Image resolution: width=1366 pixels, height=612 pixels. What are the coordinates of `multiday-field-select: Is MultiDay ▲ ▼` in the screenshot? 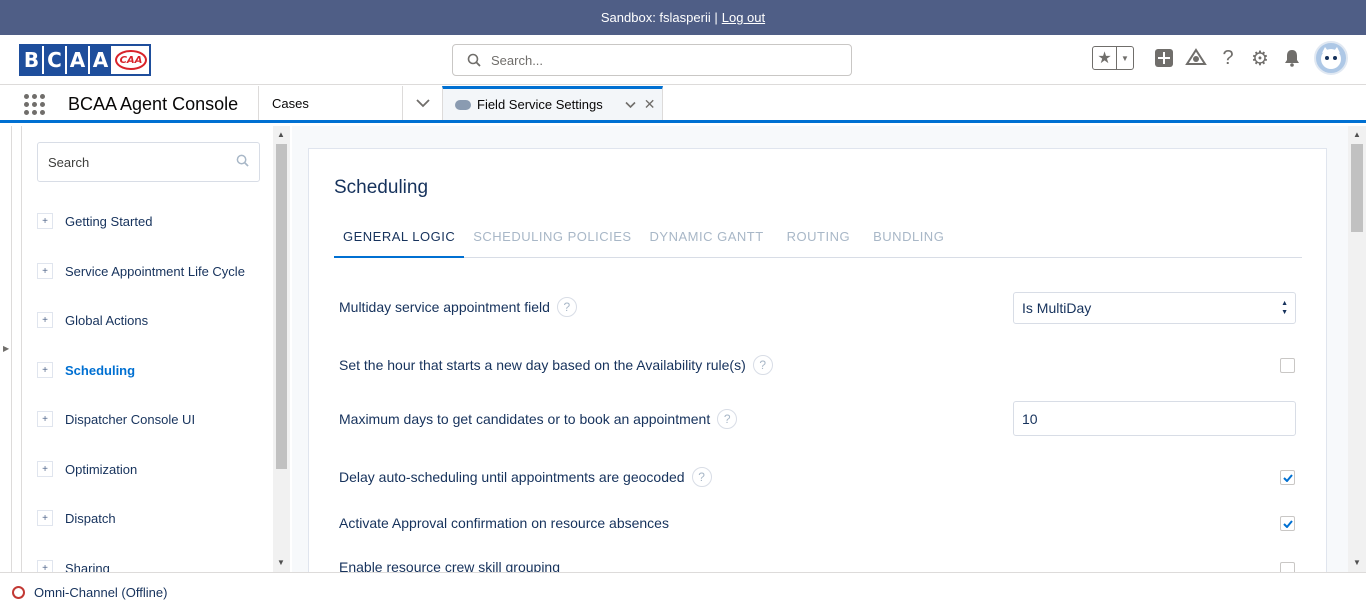 It's located at (1154, 308).